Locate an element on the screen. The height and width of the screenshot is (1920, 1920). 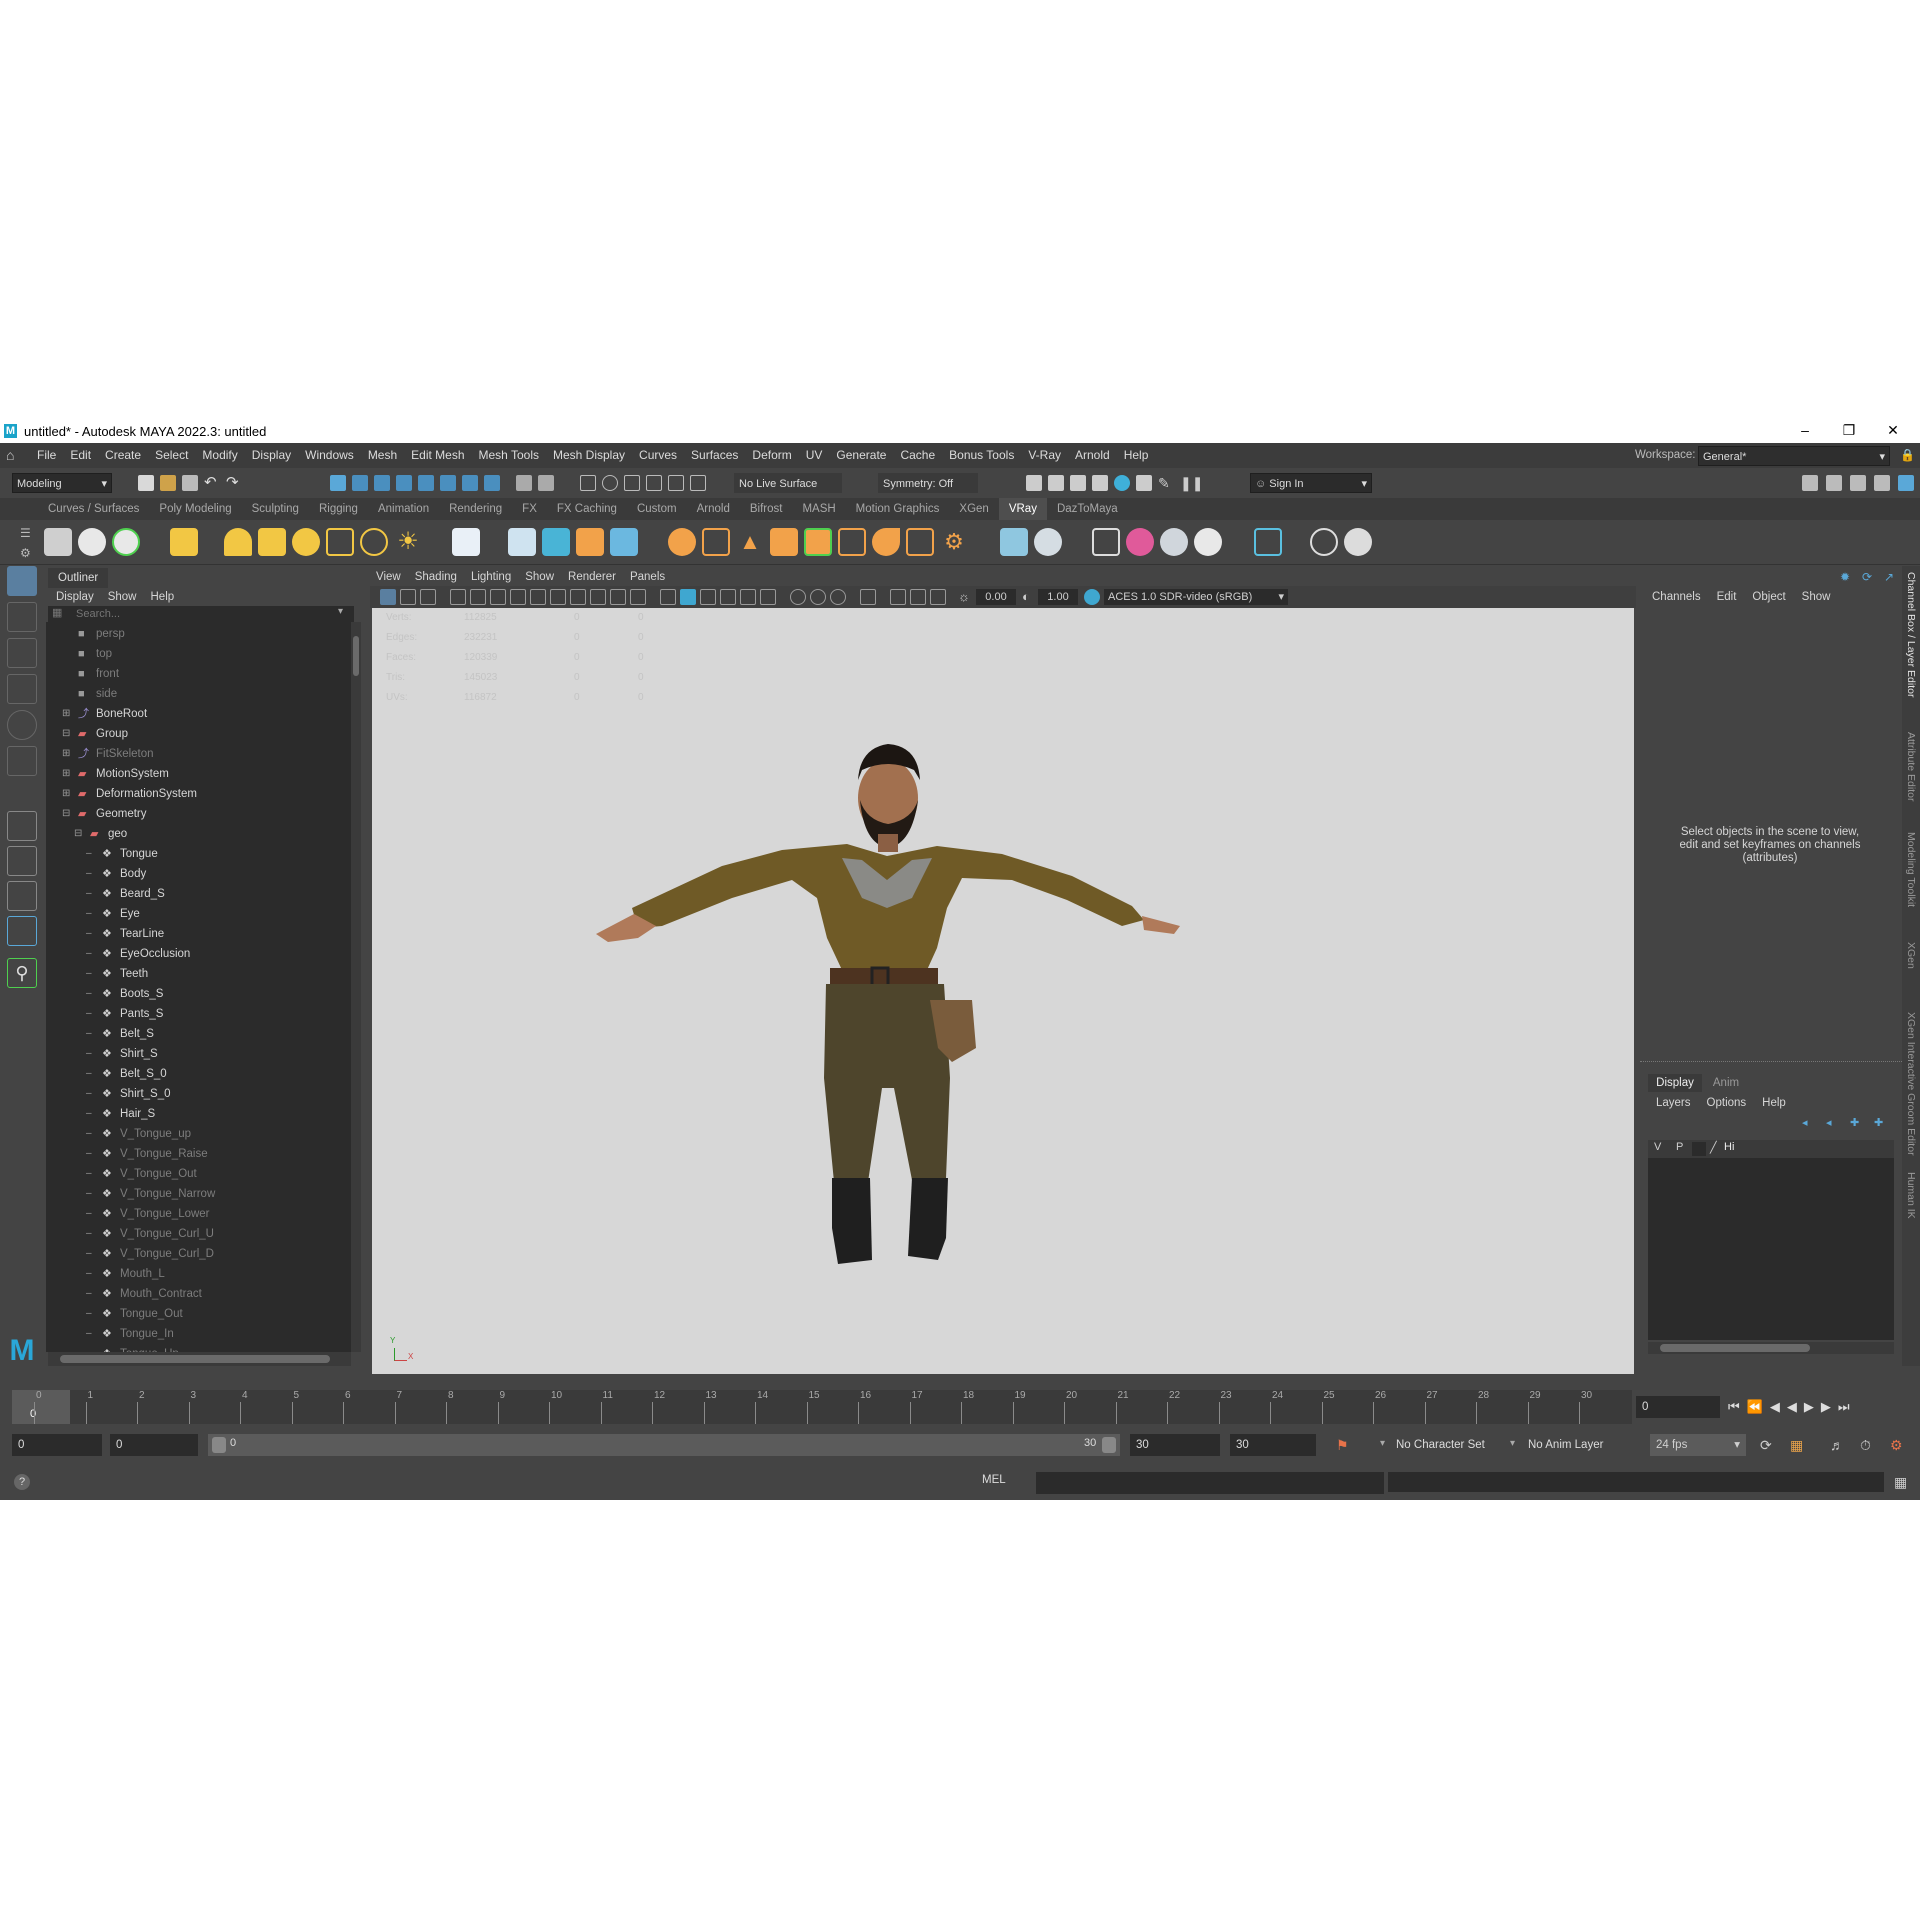
layer-tab-anim: Anim is located at coordinates (1726, 1083).